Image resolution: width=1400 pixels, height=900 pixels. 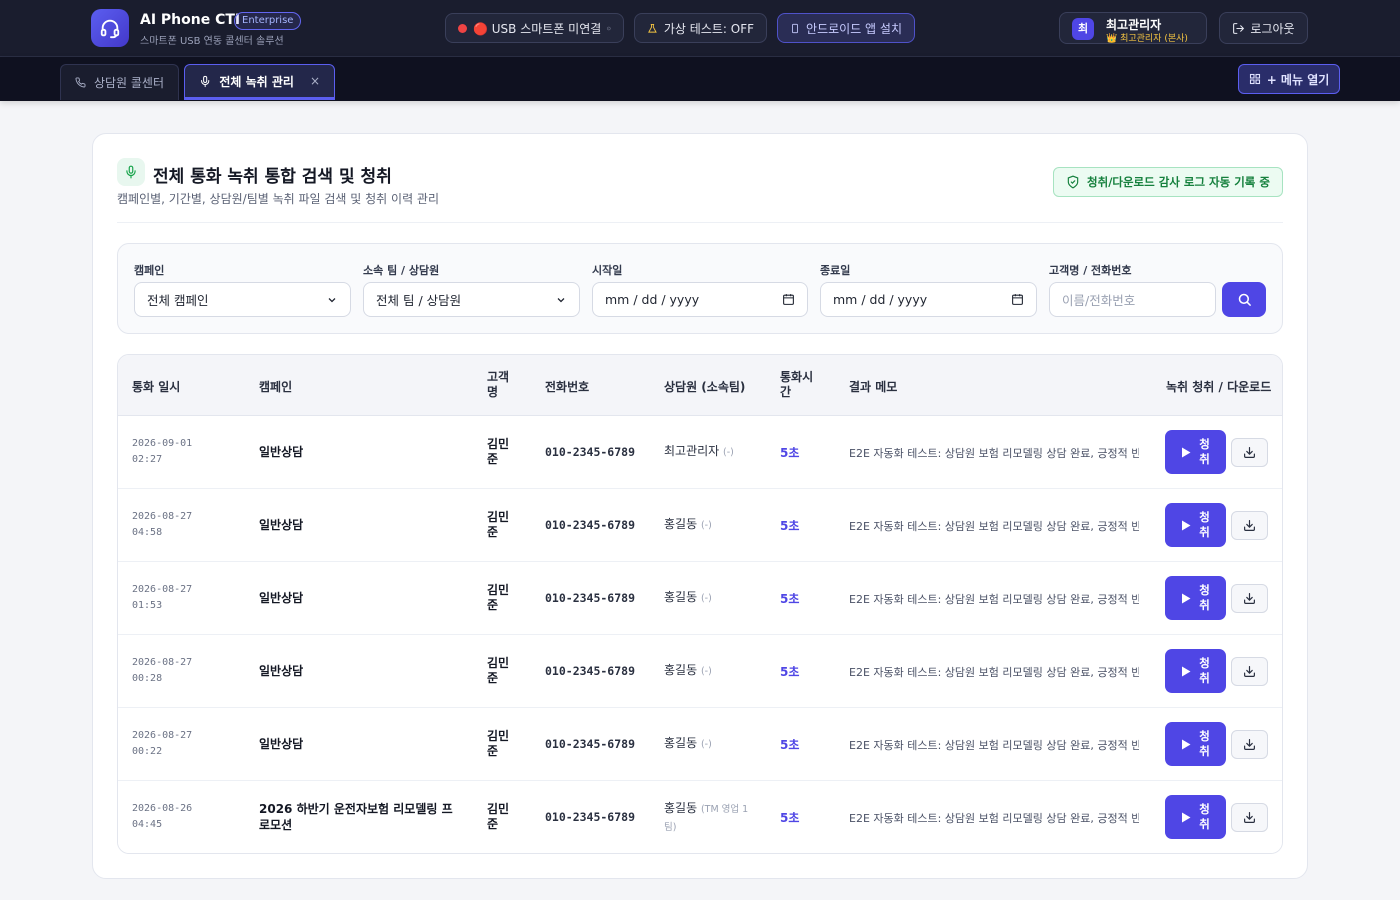 I want to click on tab-agent-callcenter: 상담원 콜센터, so click(x=119, y=82).